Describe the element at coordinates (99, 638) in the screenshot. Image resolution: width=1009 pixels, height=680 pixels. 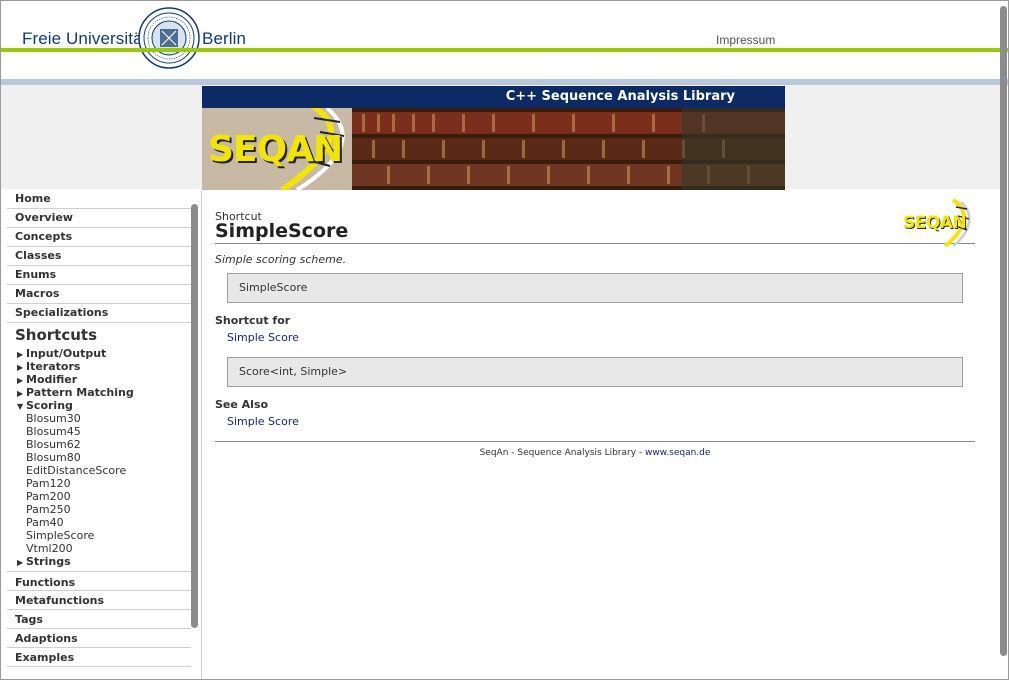
I see `sidebar-item-adaptions: Adaptions` at that location.